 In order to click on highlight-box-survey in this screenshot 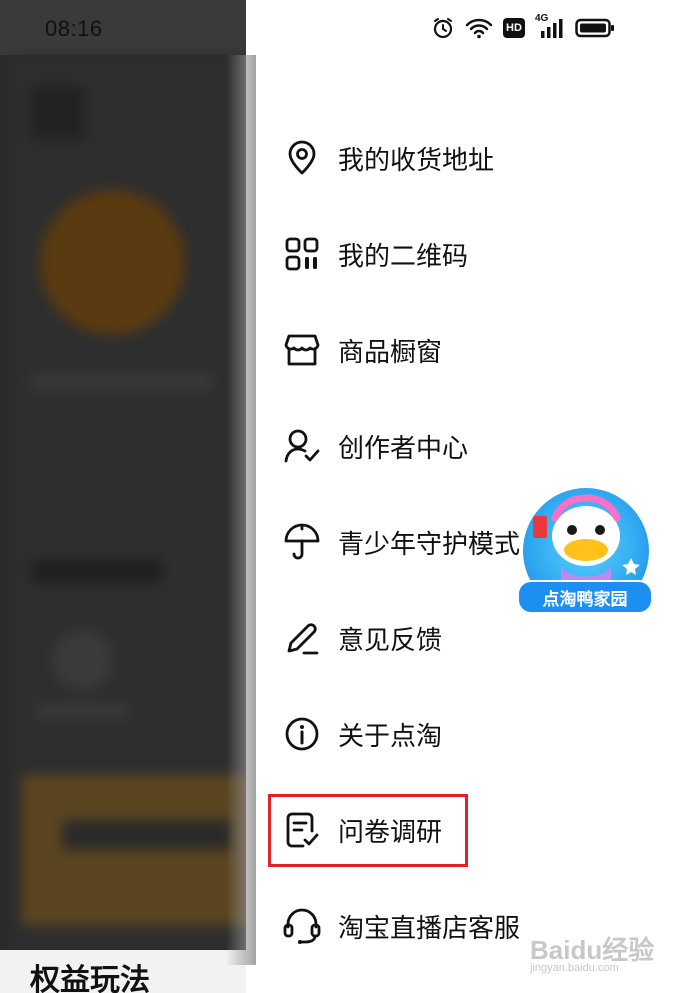, I will do `click(368, 830)`.